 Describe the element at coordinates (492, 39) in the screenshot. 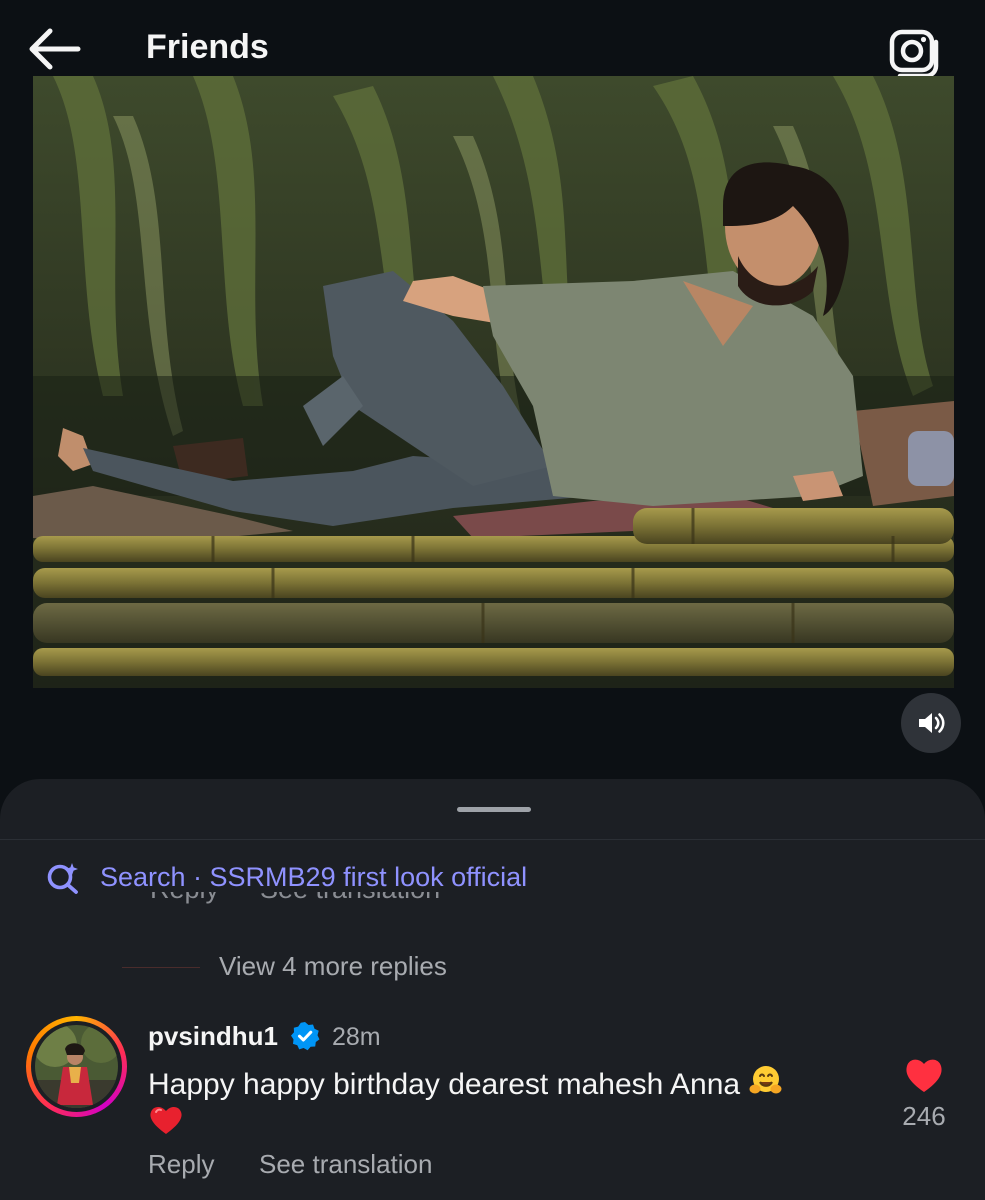

I see `top-bar: Friends` at that location.